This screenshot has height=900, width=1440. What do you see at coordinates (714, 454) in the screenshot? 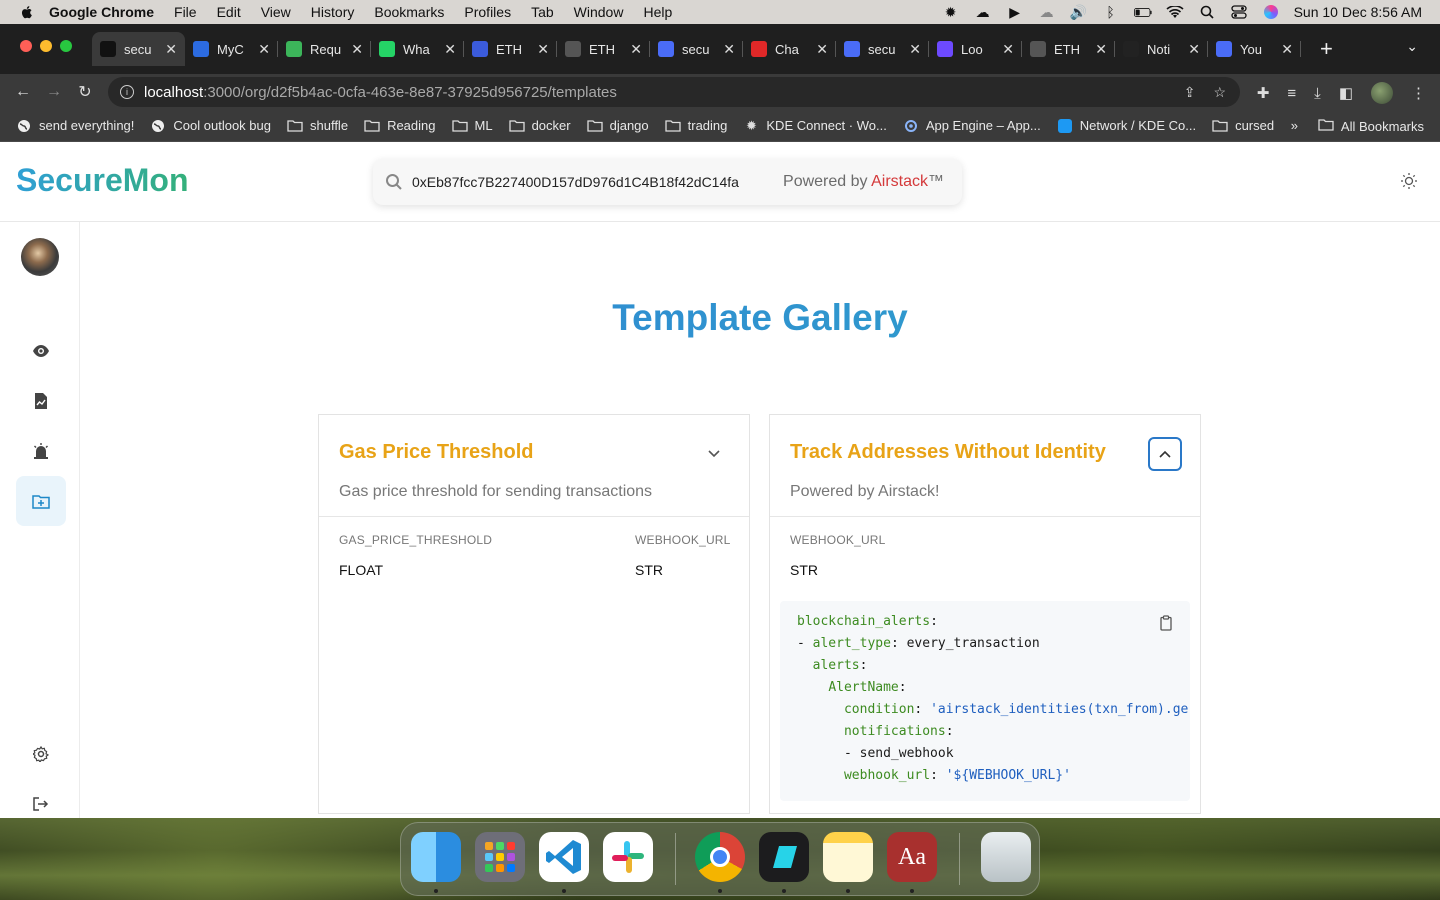
I see `expand-toggle-button` at bounding box center [714, 454].